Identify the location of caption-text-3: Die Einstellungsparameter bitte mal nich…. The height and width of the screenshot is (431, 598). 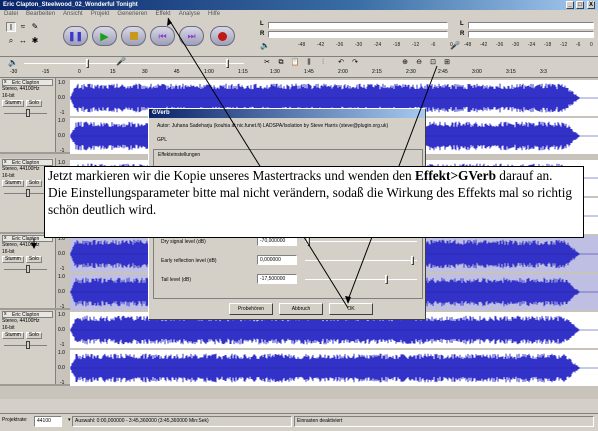
(310, 201).